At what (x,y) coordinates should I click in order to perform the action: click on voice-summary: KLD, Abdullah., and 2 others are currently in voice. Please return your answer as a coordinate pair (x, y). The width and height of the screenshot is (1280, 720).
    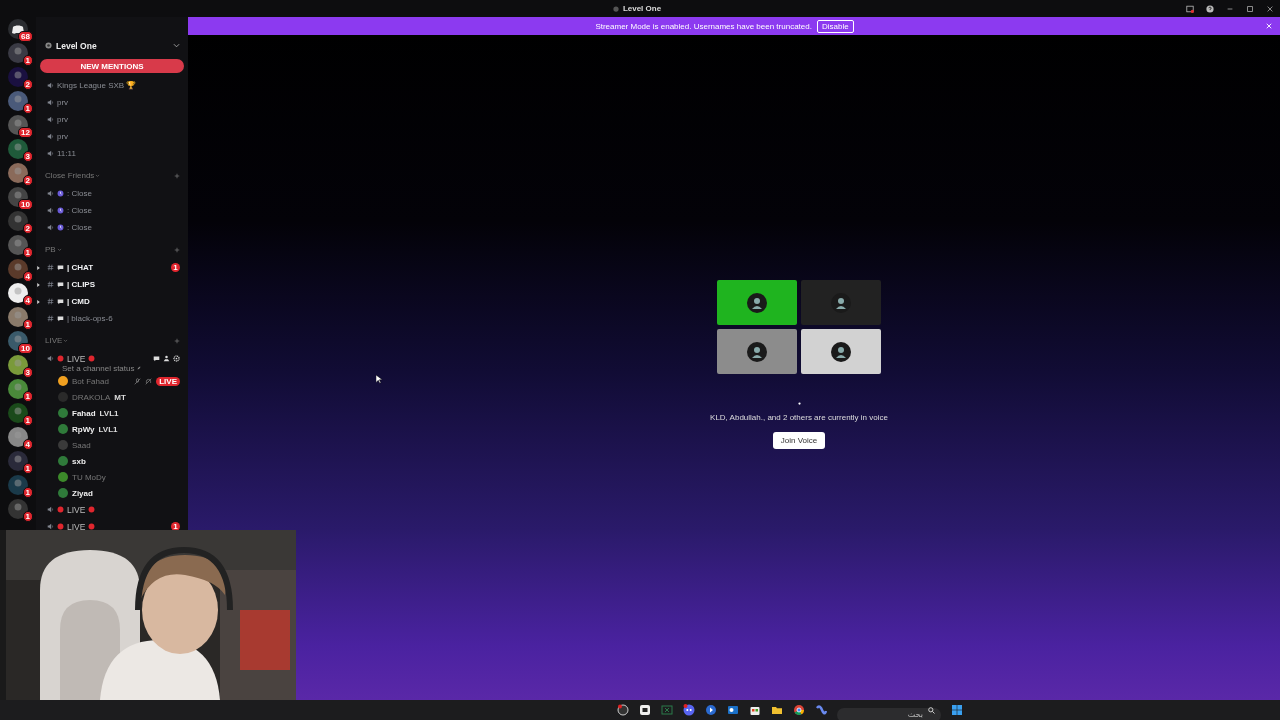
    Looking at the image, I should click on (799, 417).